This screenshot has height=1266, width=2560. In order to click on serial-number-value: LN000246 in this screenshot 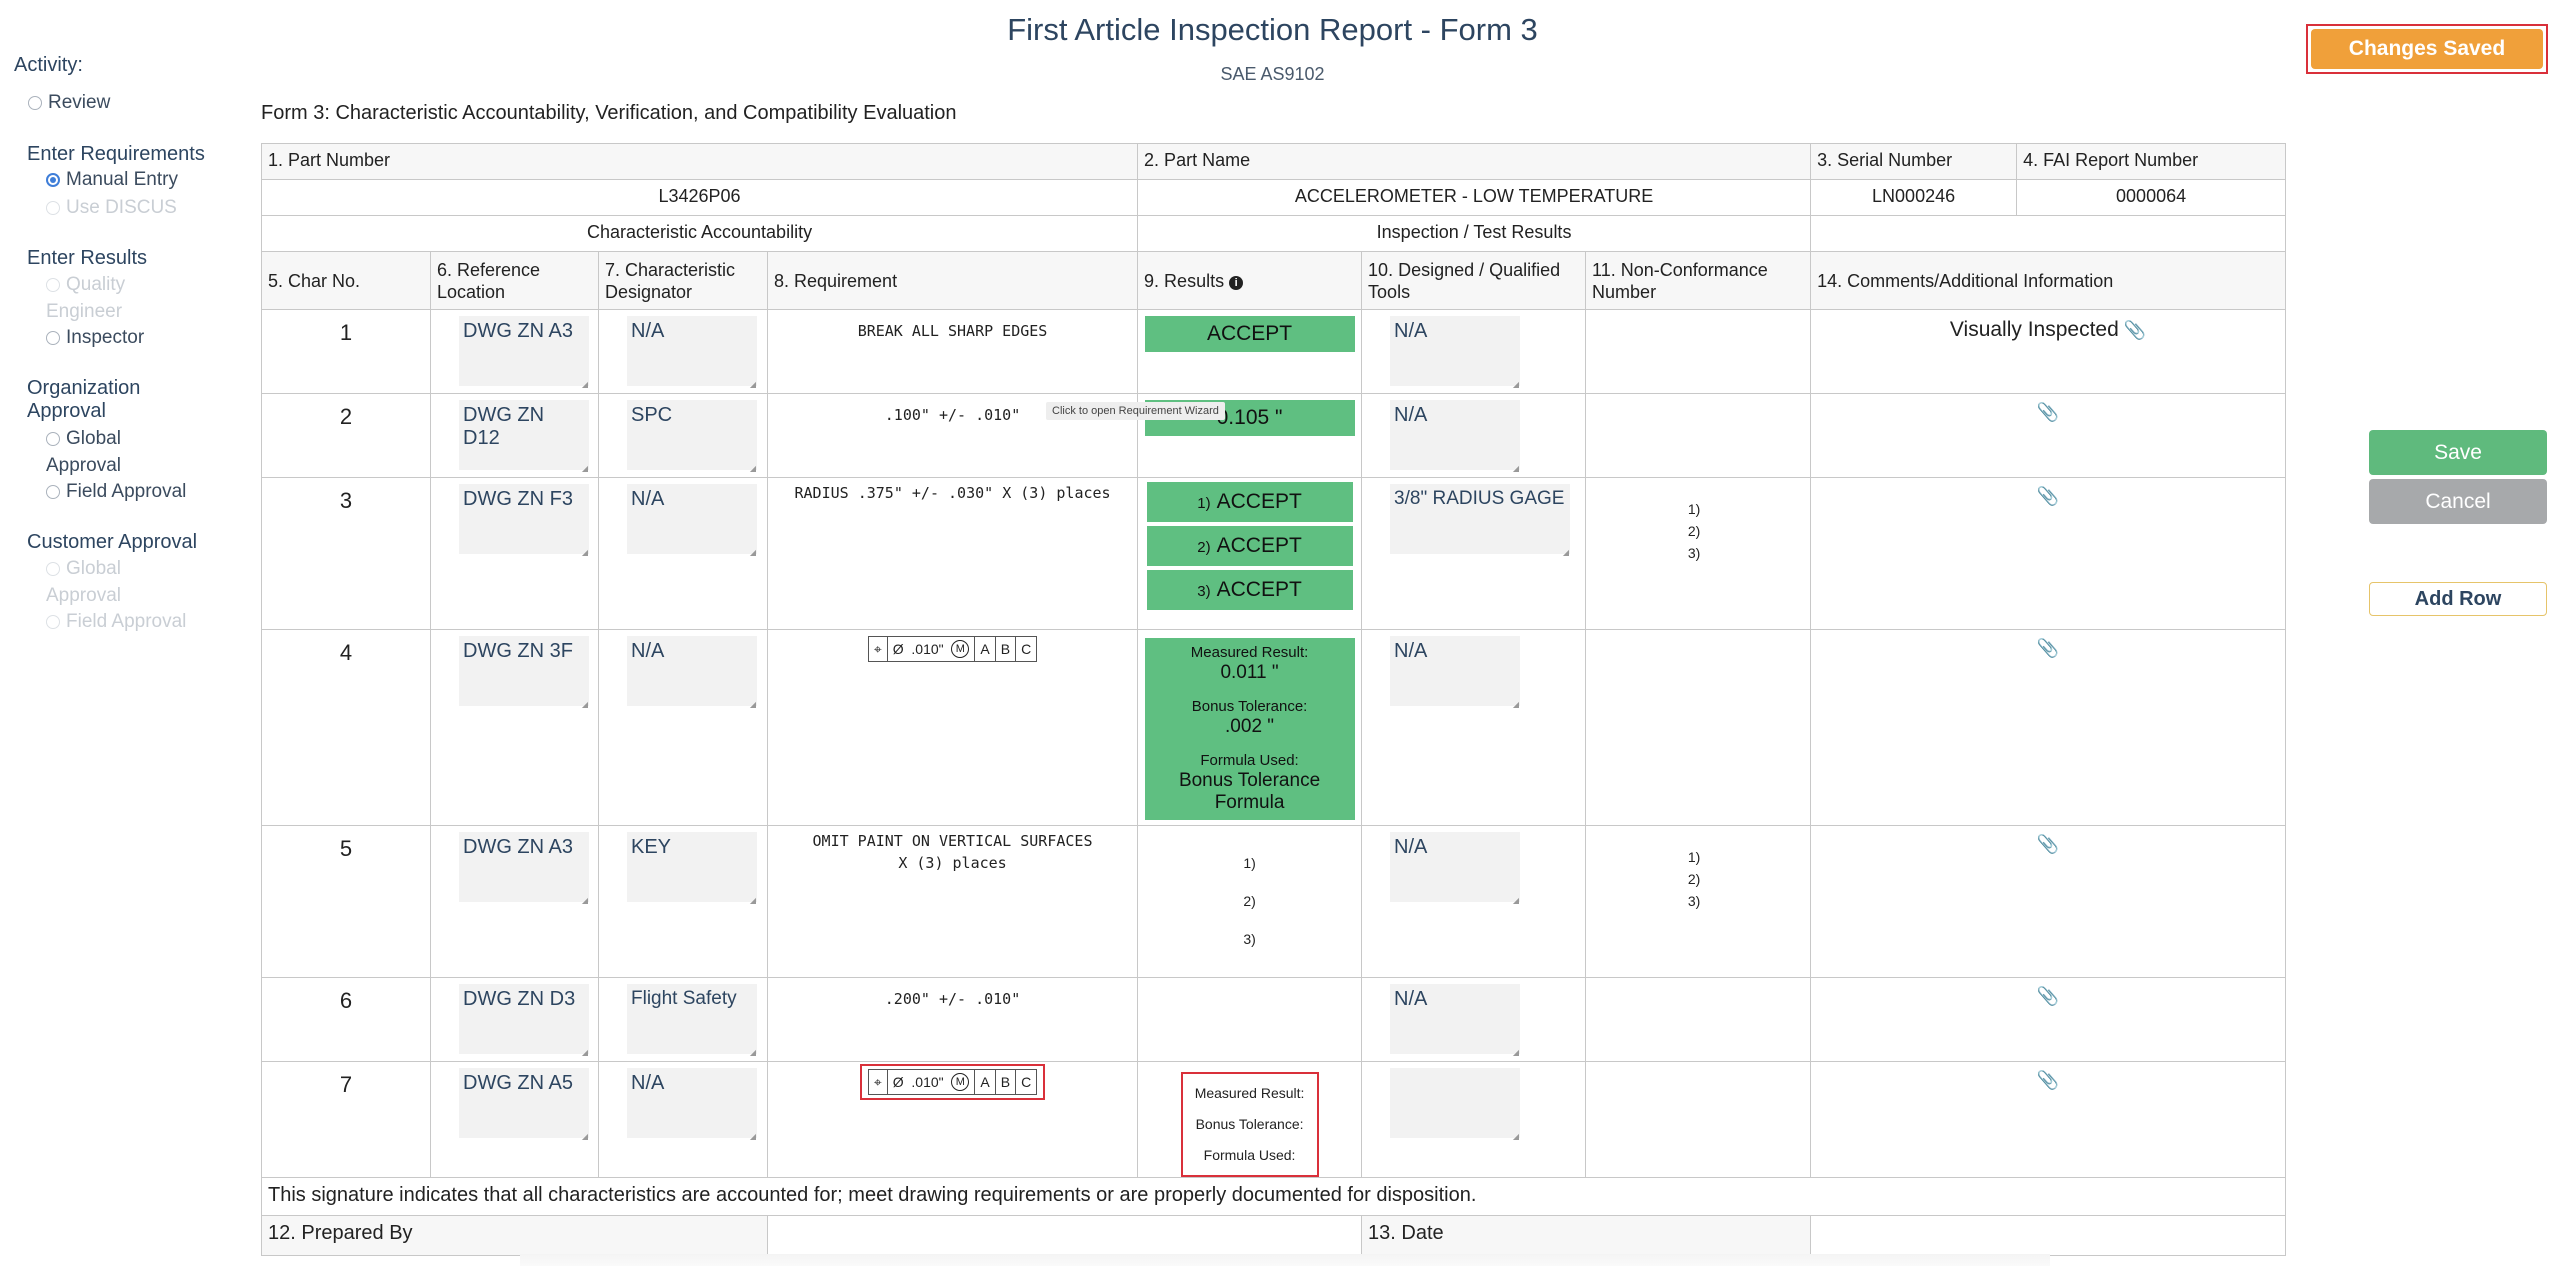, I will do `click(1914, 197)`.